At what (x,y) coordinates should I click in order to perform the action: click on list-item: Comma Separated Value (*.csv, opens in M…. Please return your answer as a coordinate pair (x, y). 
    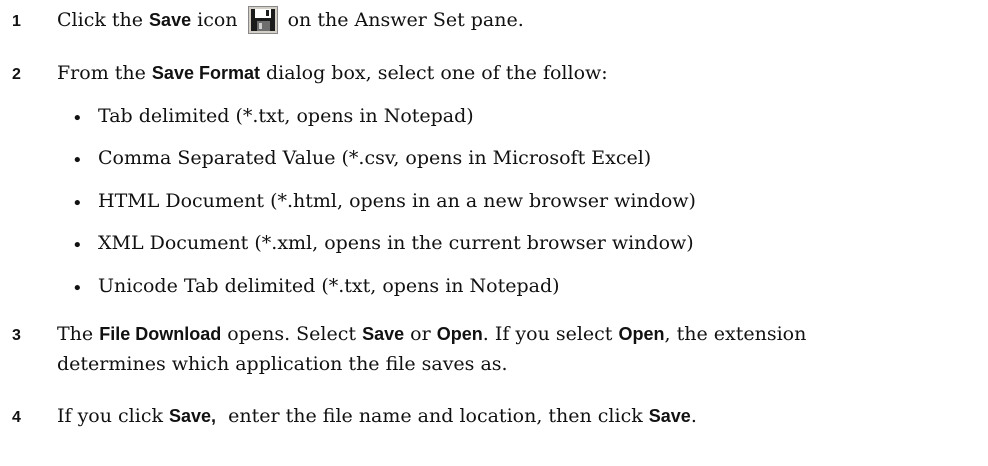
    Looking at the image, I should click on (375, 158).